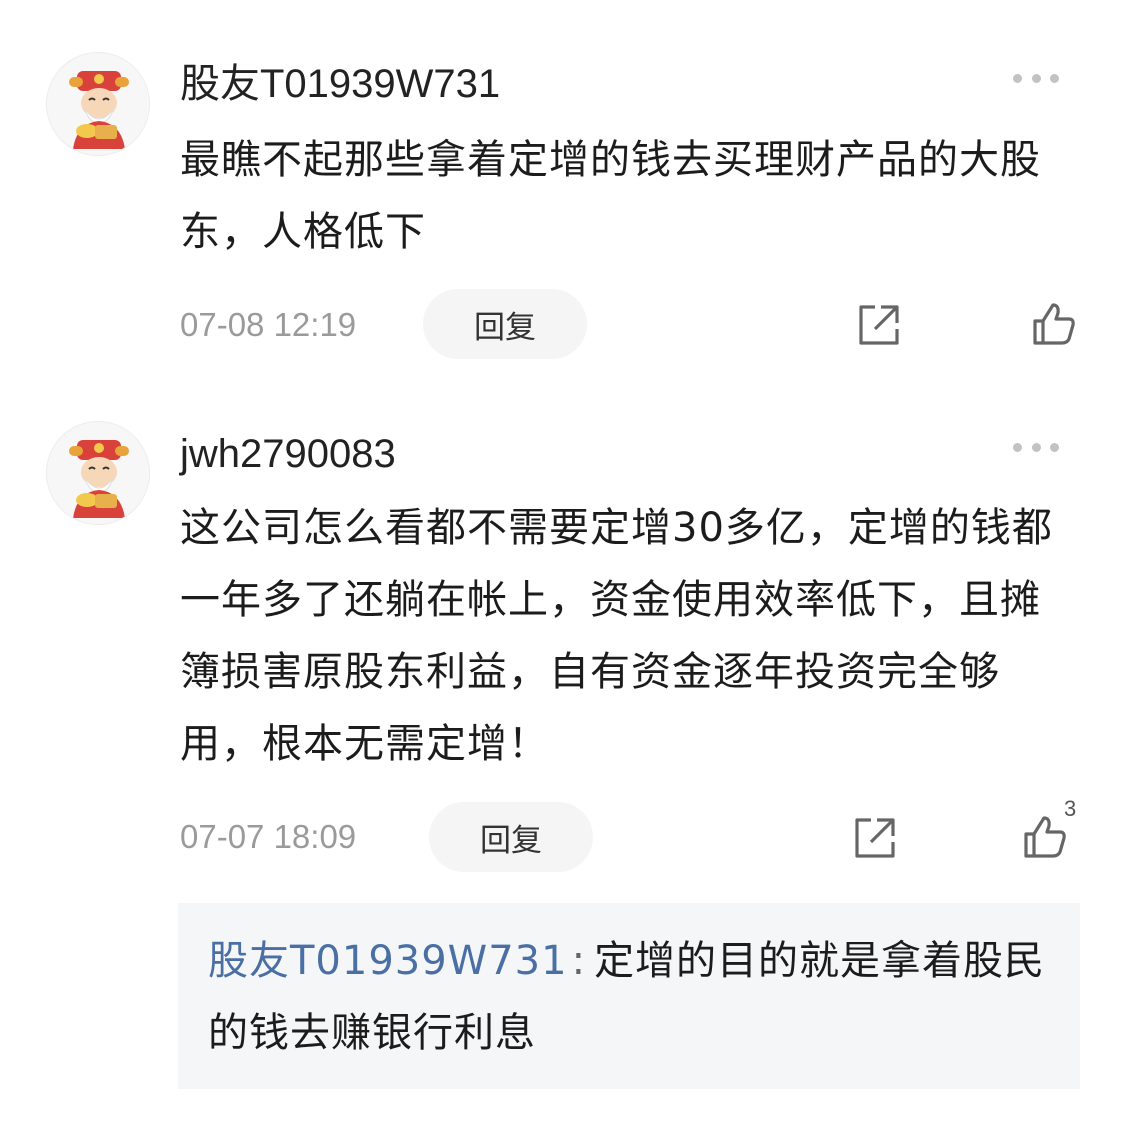 This screenshot has width=1125, height=1137. I want to click on share-icon, so click(874, 837).